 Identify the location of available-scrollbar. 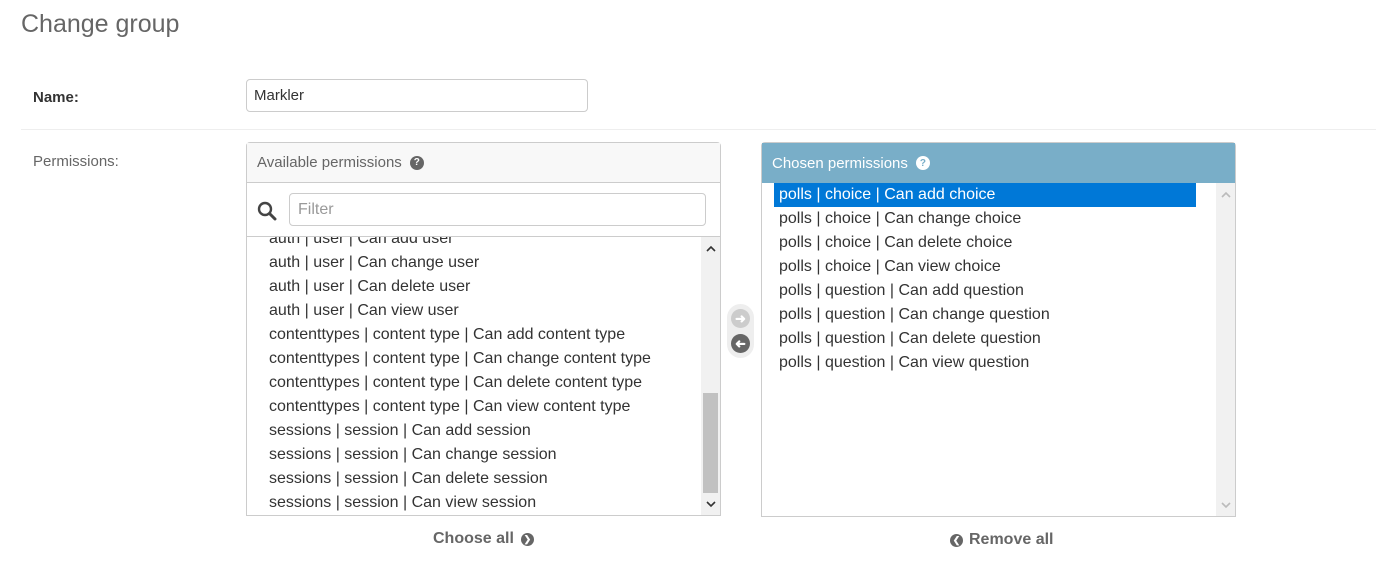
(710, 376).